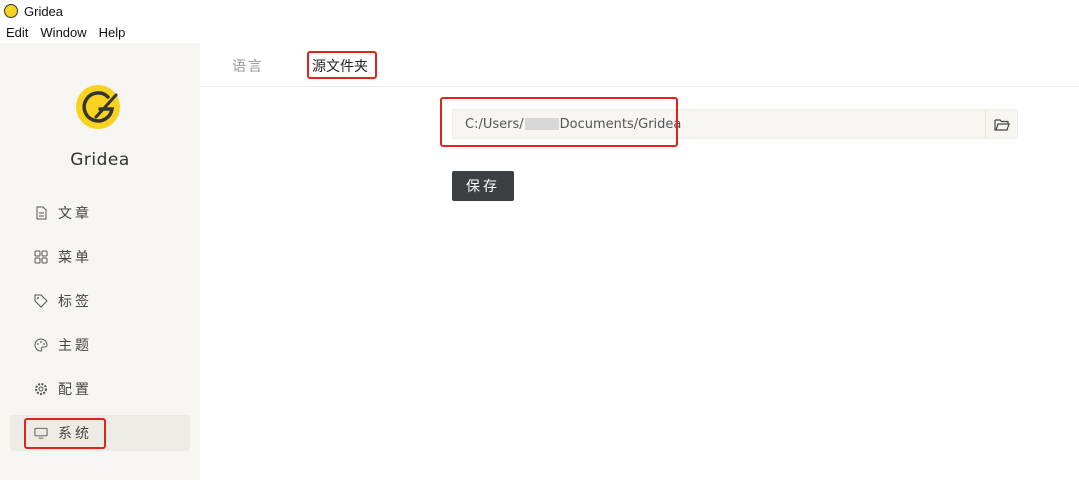  Describe the element at coordinates (573, 124) in the screenshot. I see `source-folder-path: C:/Users/Documents/Gridea` at that location.